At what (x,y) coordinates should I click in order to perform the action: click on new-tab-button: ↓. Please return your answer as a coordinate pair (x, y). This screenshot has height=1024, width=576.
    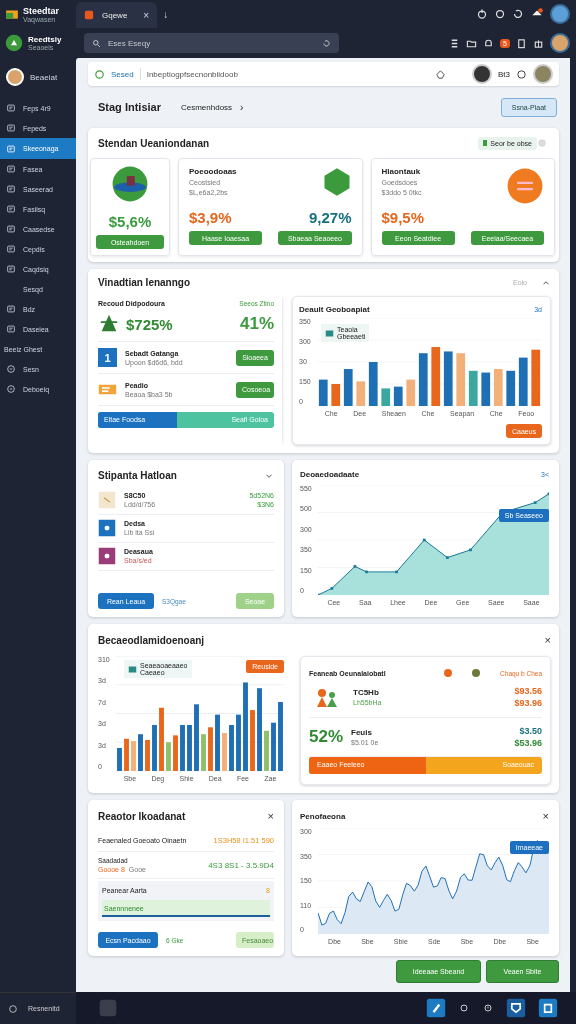
    Looking at the image, I should click on (166, 14).